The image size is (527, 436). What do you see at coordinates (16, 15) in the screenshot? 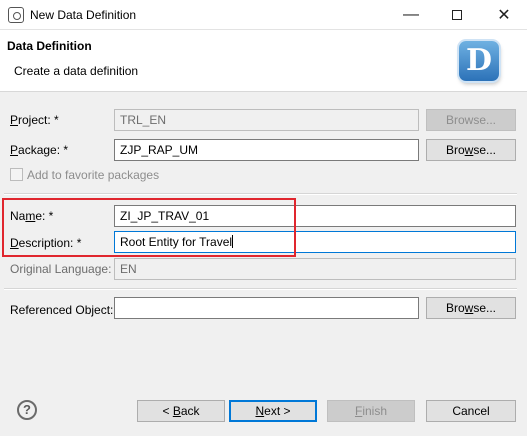
I see `app-icon` at bounding box center [16, 15].